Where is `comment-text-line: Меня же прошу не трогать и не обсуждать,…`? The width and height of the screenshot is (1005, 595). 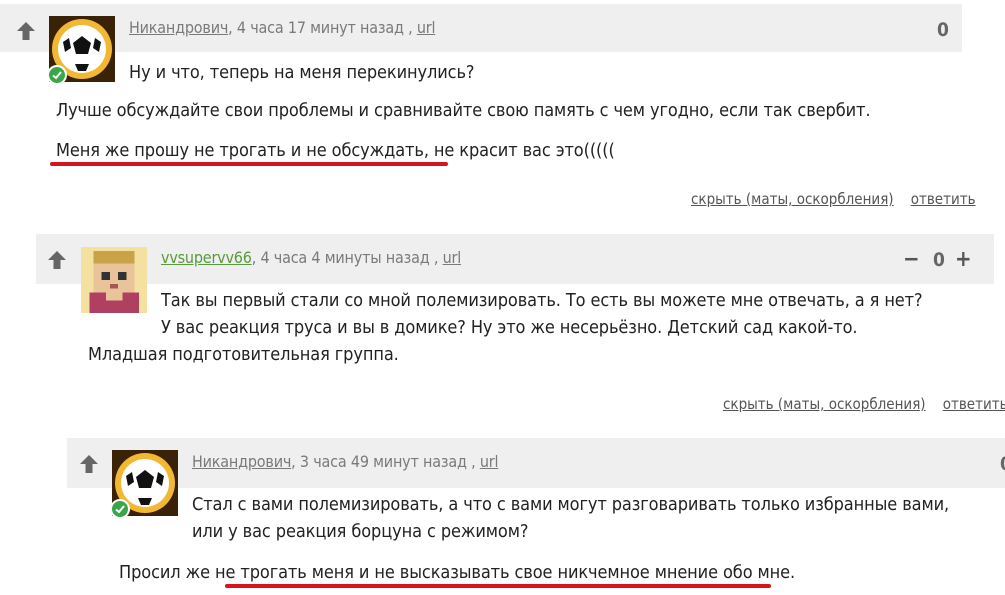 comment-text-line: Меня же прошу не трогать и не обсуждать,… is located at coordinates (335, 150).